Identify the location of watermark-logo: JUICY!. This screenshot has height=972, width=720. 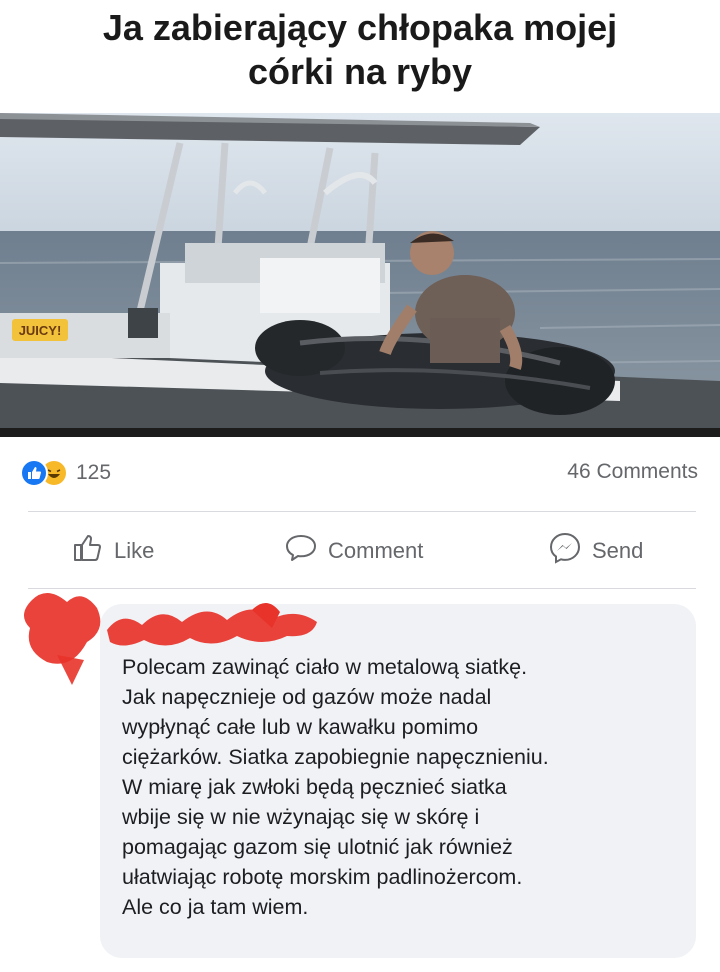
(40, 330).